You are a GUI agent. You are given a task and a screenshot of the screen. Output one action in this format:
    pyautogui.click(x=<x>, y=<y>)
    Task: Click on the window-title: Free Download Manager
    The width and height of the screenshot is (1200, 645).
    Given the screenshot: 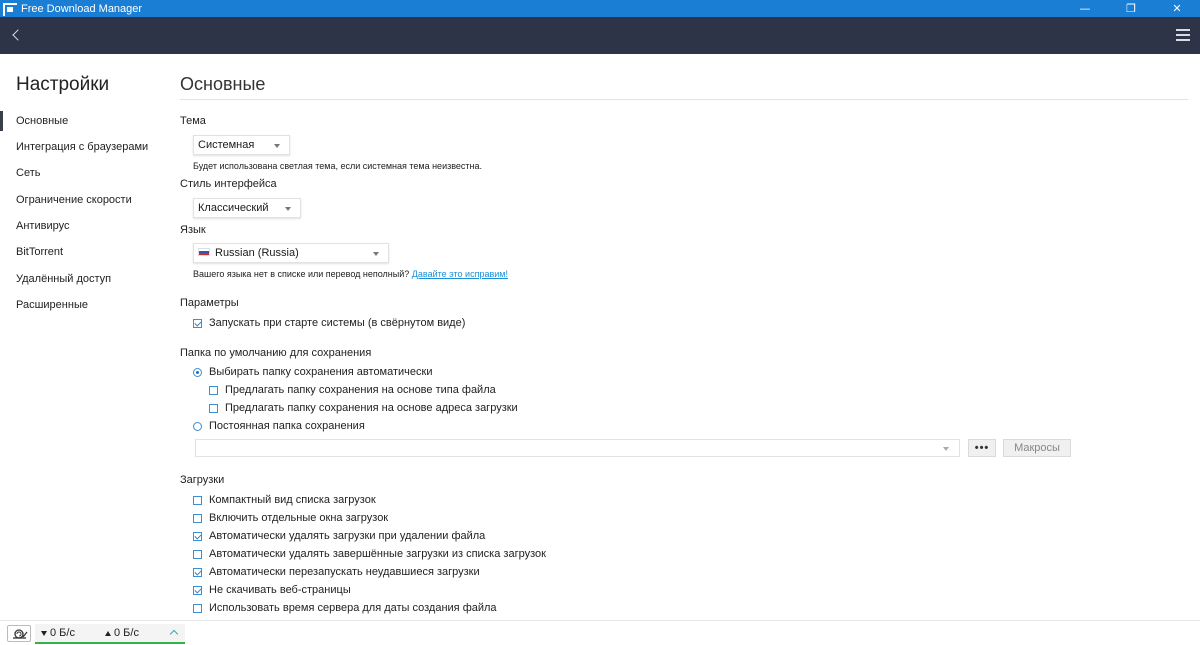 What is the action you would take?
    pyautogui.click(x=82, y=8)
    